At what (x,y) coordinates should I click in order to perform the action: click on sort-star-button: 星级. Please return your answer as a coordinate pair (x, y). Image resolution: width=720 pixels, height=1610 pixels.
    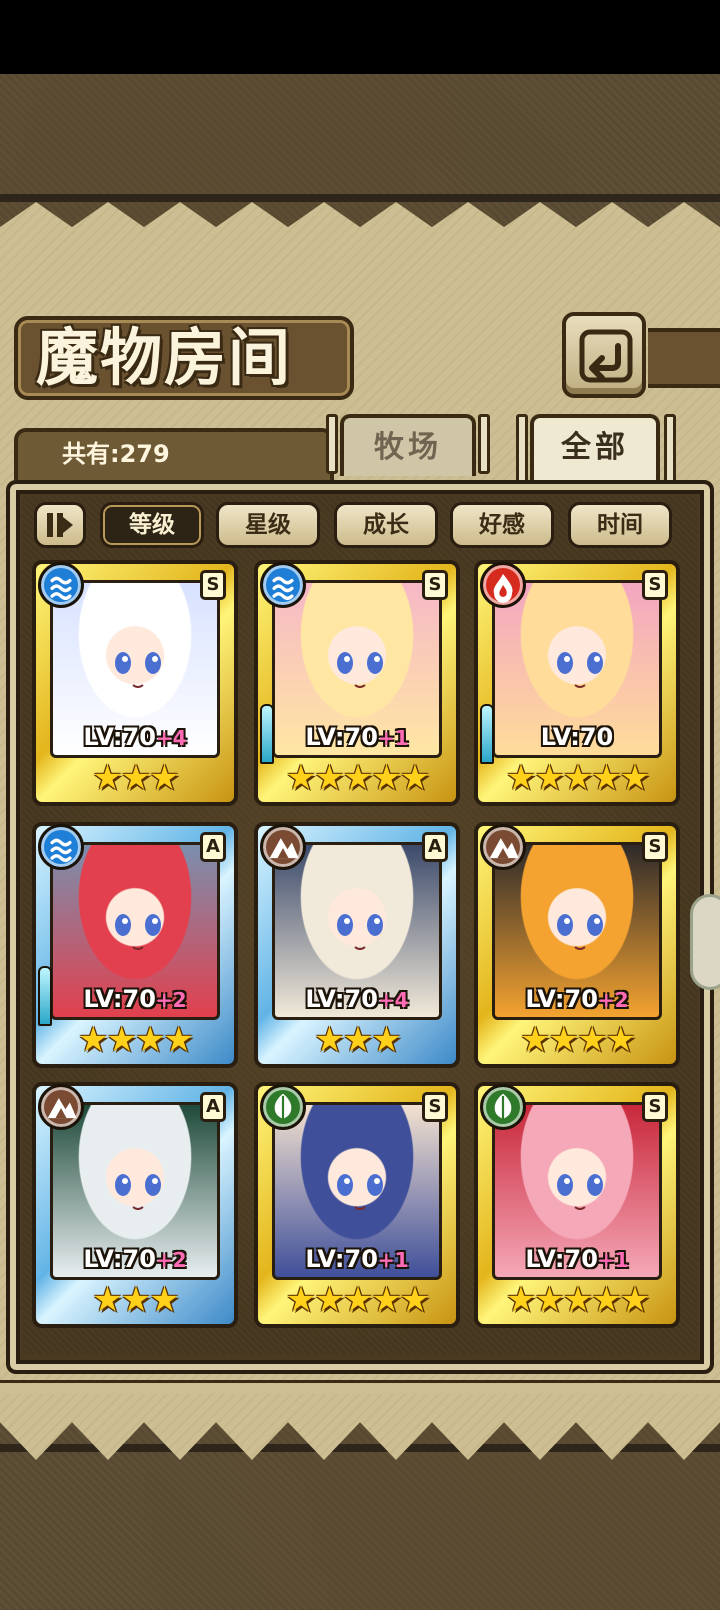
    Looking at the image, I should click on (268, 525).